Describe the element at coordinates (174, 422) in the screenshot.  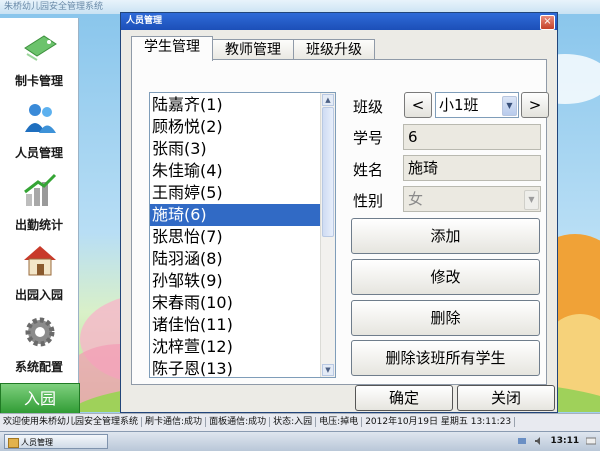
I see `status-card-comm: 刷卡通信:成功` at that location.